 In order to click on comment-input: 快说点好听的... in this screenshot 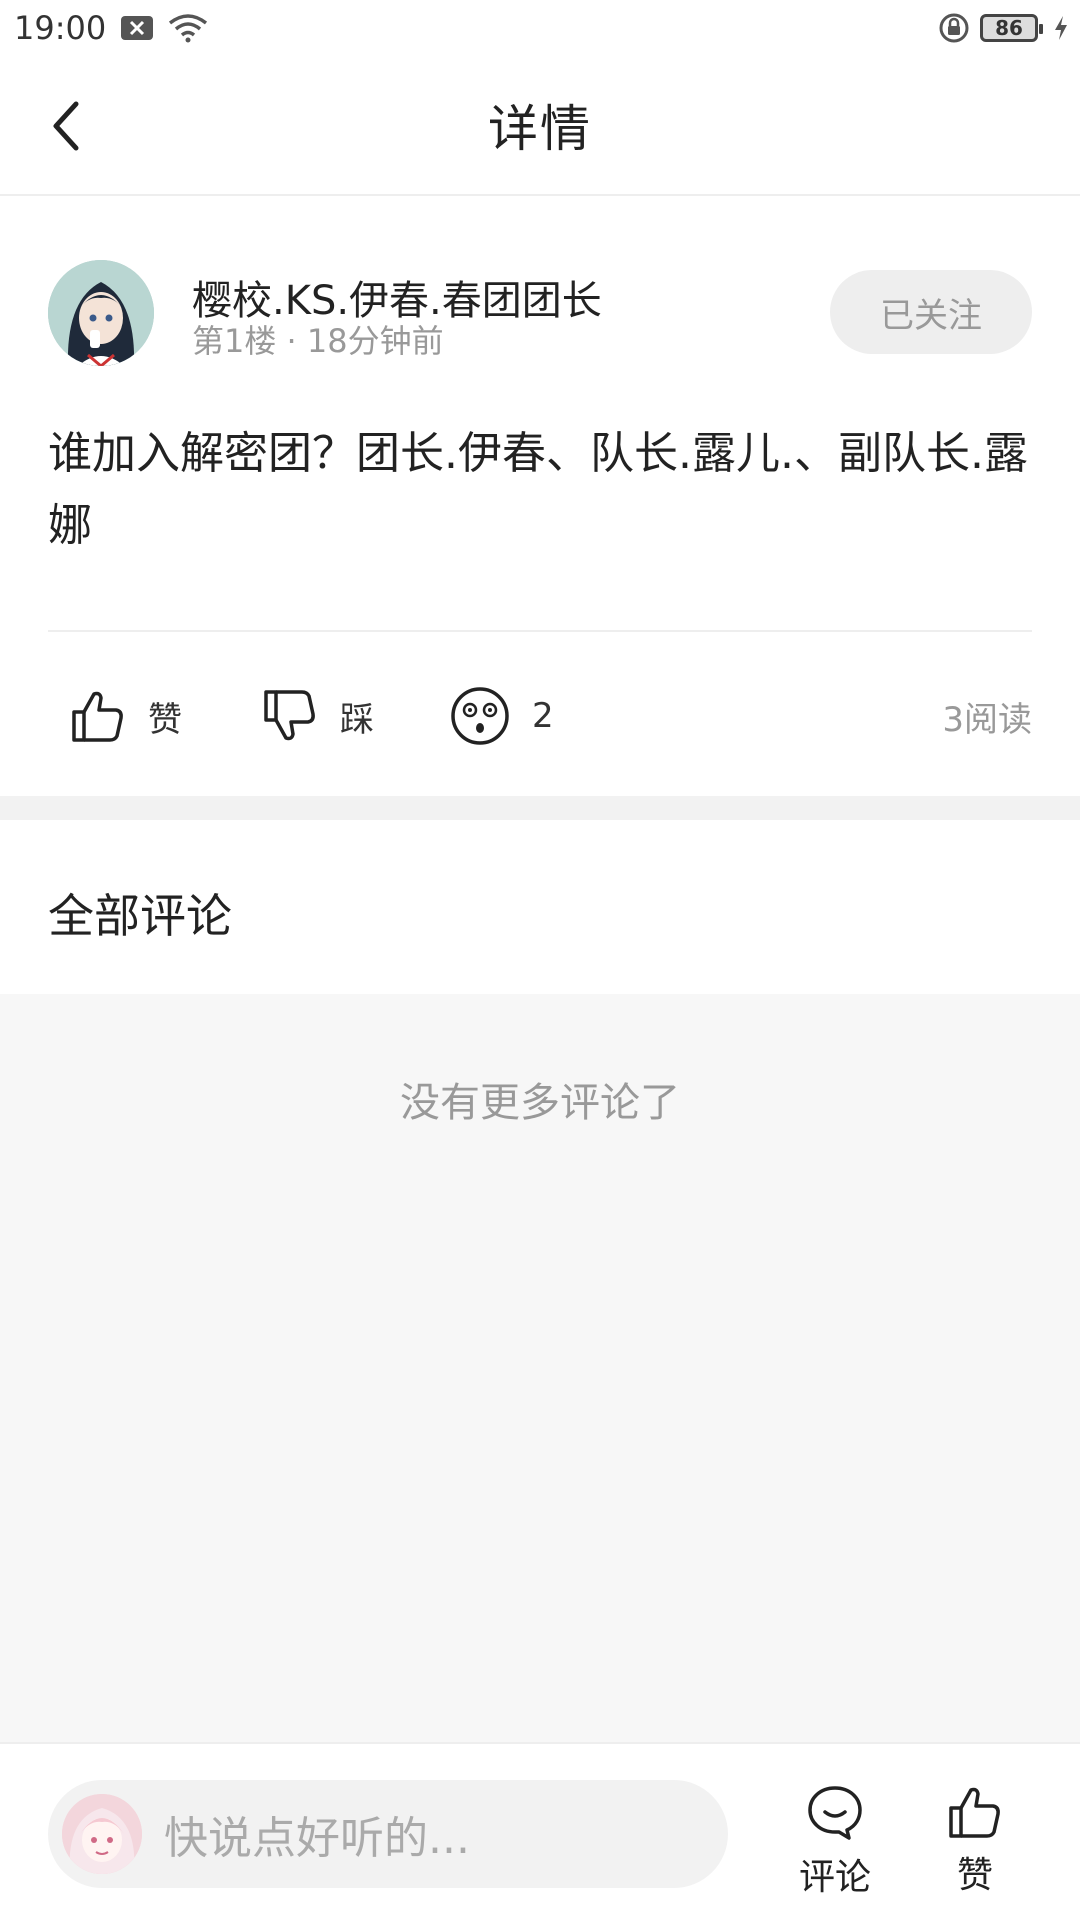, I will do `click(388, 1834)`.